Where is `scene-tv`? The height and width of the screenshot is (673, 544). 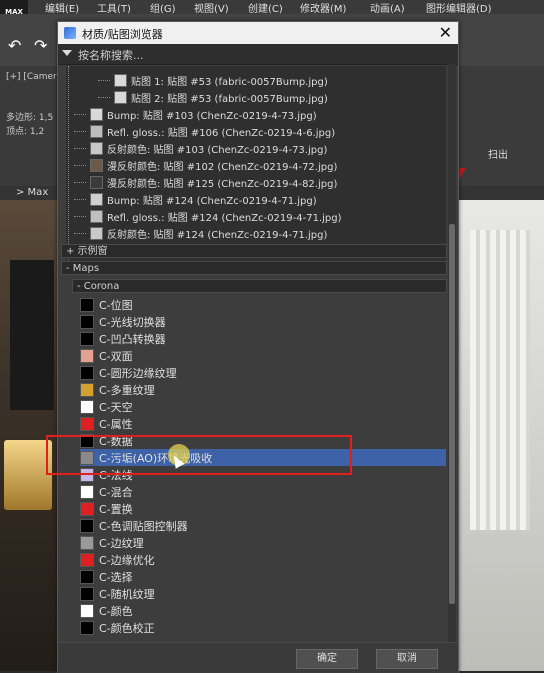 scene-tv is located at coordinates (32, 335).